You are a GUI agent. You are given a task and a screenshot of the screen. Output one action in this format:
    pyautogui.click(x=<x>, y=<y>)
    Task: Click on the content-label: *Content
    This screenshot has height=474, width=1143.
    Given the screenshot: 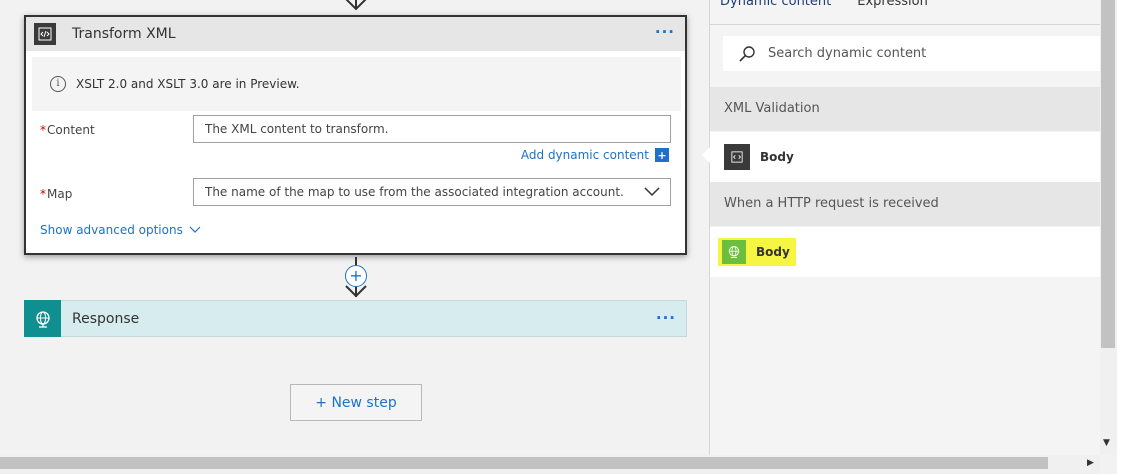 What is the action you would take?
    pyautogui.click(x=67, y=130)
    